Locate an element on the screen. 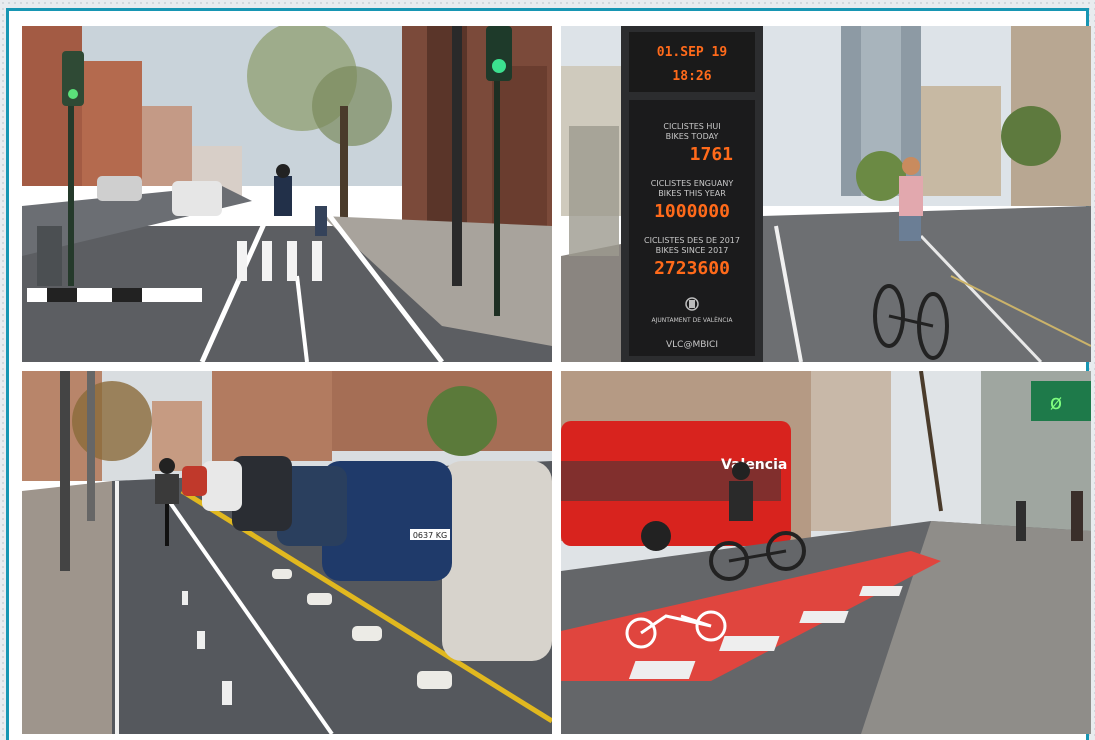 Image resolution: width=1095 pixels, height=740 pixels. counter-time: 18:26 is located at coordinates (691, 76).